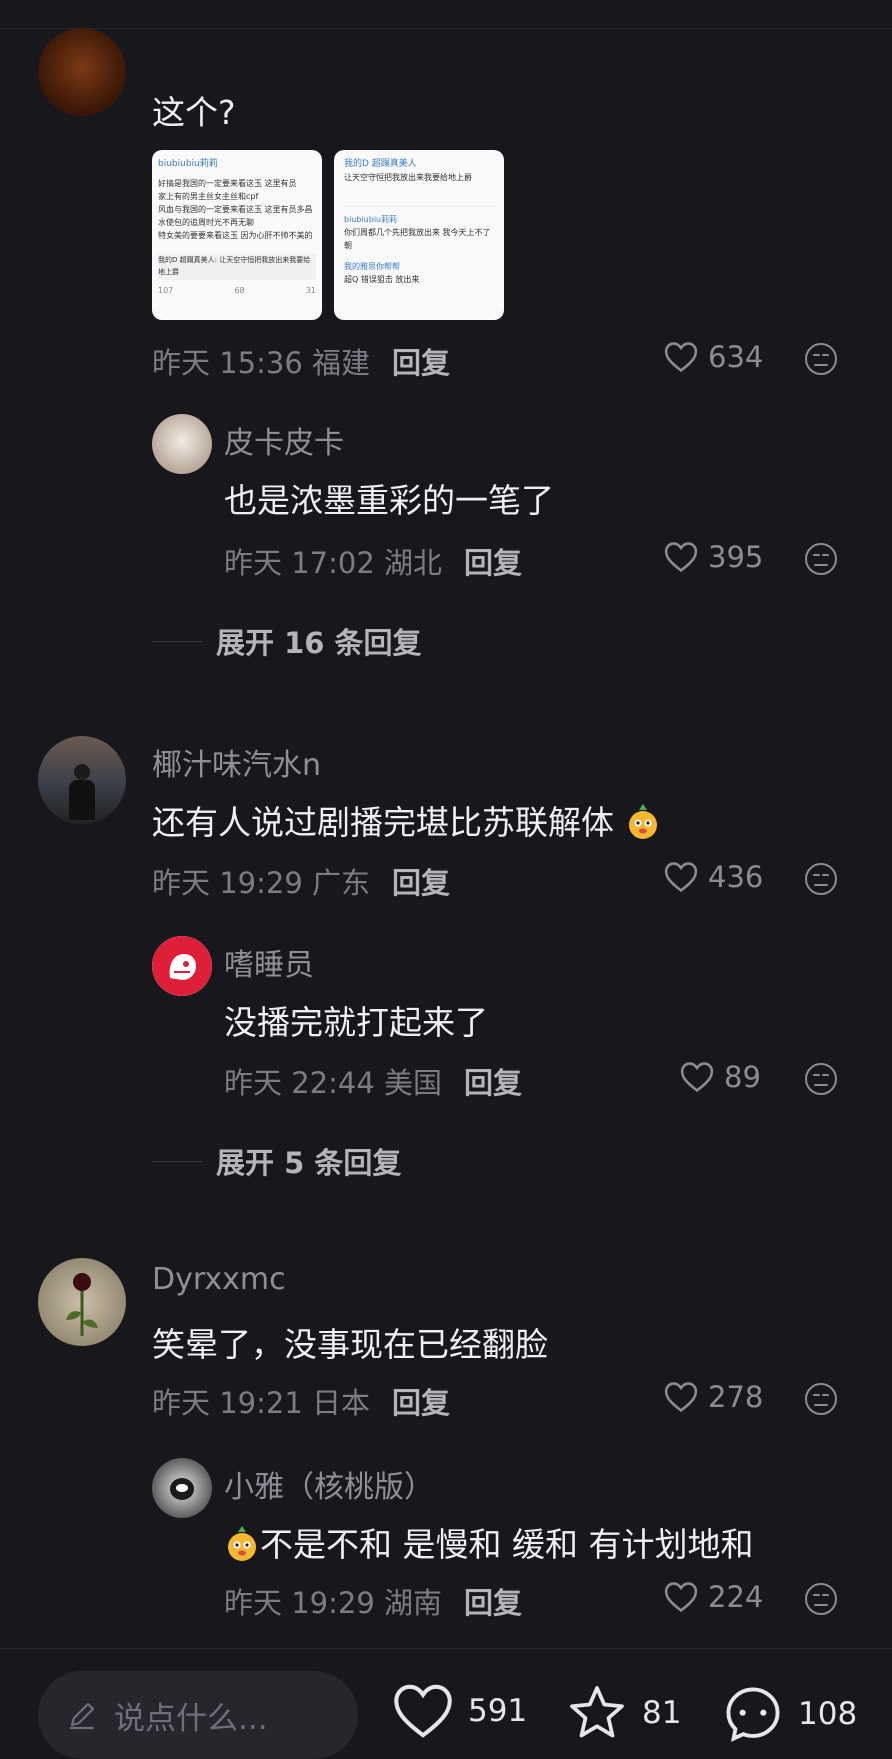 This screenshot has height=1759, width=892. Describe the element at coordinates (446, 28) in the screenshot. I see `top-divider` at that location.